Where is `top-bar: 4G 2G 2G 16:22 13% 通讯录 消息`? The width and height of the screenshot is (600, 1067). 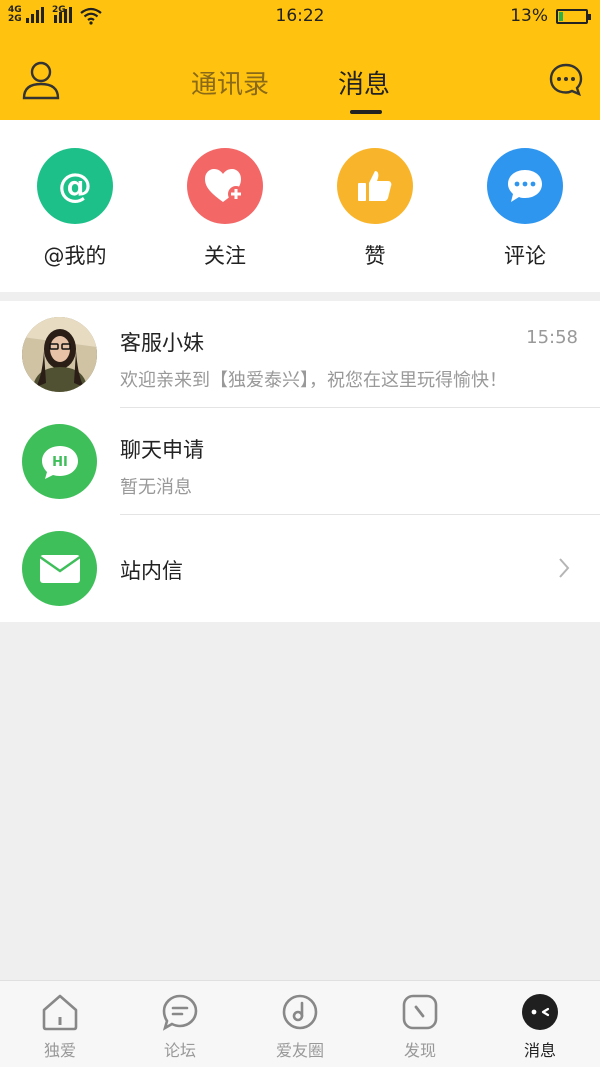 top-bar: 4G 2G 2G 16:22 13% 通讯录 消息 is located at coordinates (300, 60).